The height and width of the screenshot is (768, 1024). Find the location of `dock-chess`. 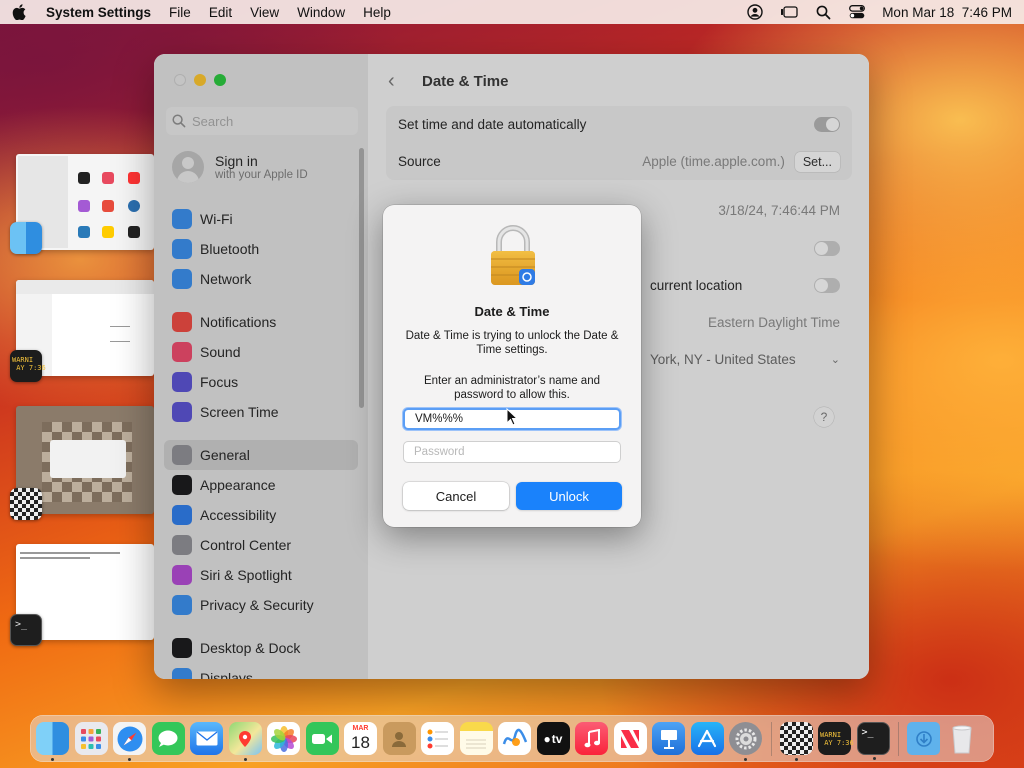

dock-chess is located at coordinates (796, 741).